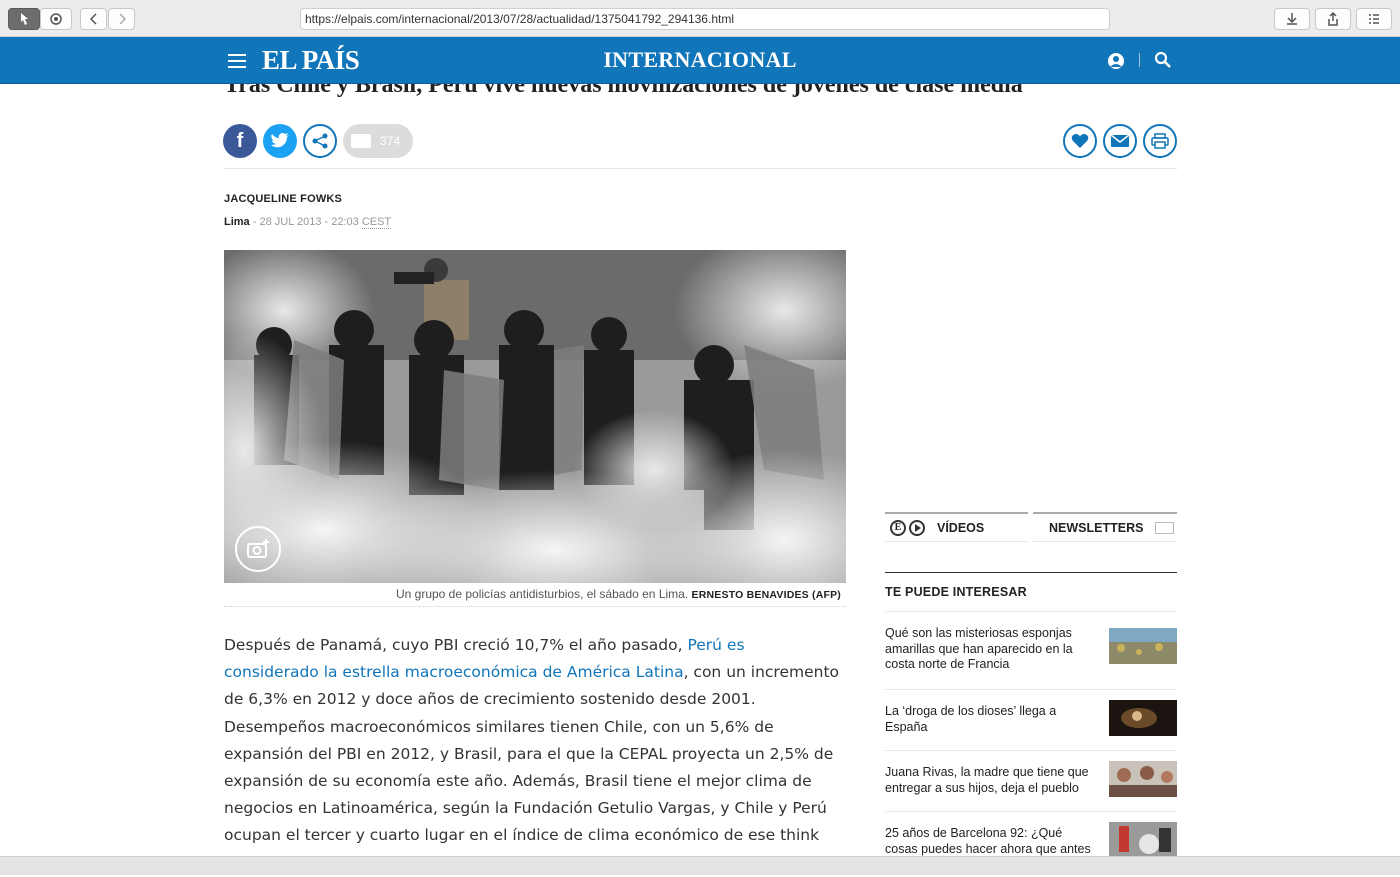  I want to click on twitter-icon, so click(280, 141).